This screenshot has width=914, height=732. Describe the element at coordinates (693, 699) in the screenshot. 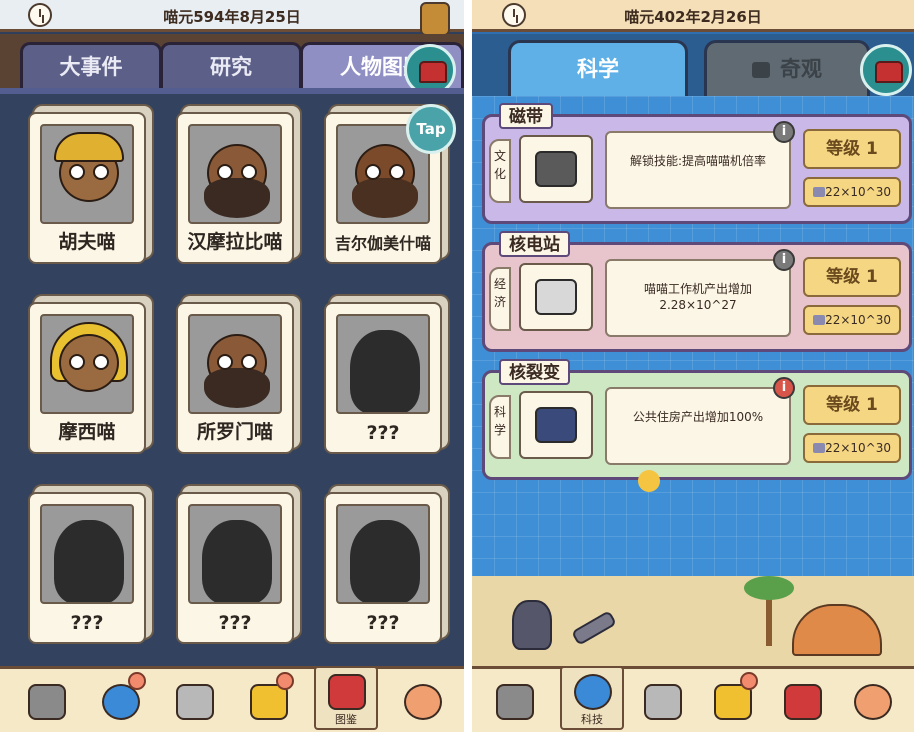

I see `bottom-nav: 科技` at that location.